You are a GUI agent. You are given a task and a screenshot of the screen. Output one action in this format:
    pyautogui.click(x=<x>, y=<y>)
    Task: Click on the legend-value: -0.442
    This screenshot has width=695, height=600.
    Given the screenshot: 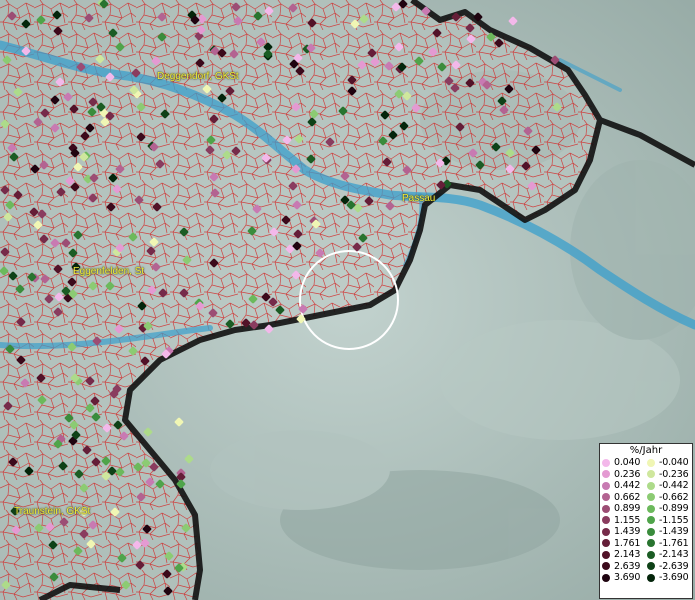 What is the action you would take?
    pyautogui.click(x=674, y=485)
    